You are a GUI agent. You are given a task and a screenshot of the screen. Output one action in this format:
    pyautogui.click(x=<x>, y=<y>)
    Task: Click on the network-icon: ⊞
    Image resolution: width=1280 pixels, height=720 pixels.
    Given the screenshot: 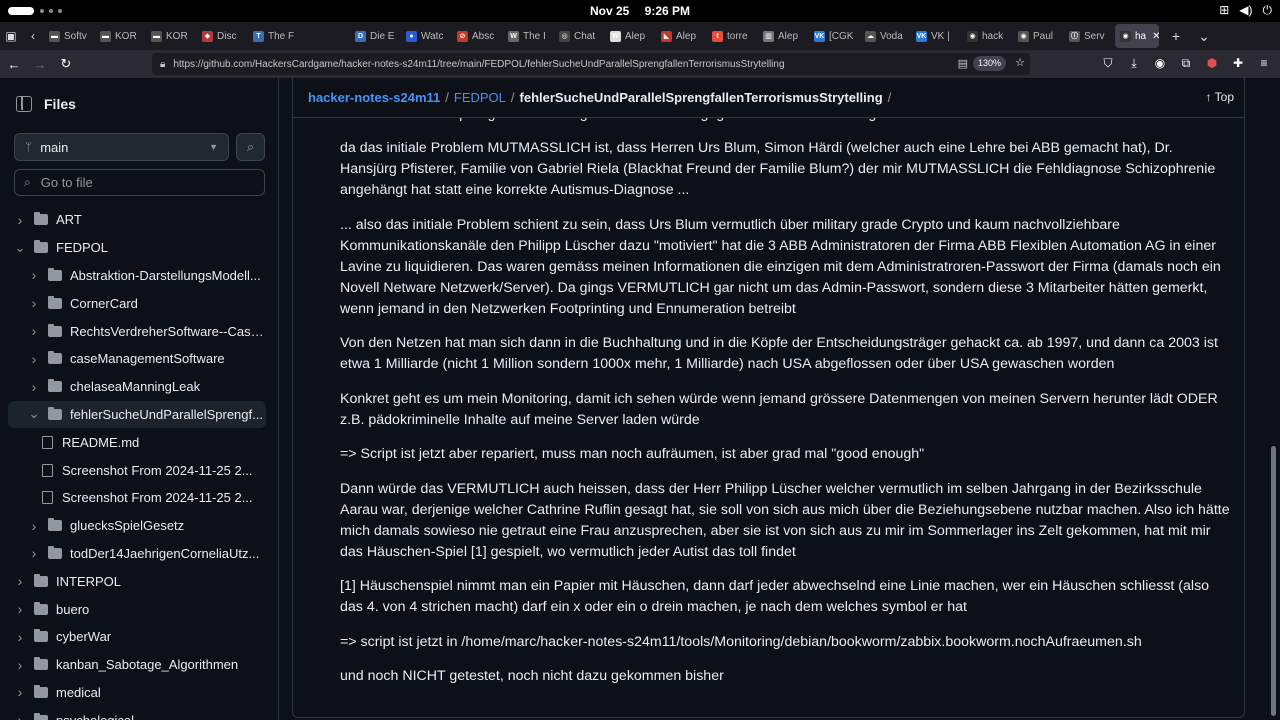 What is the action you would take?
    pyautogui.click(x=1224, y=10)
    